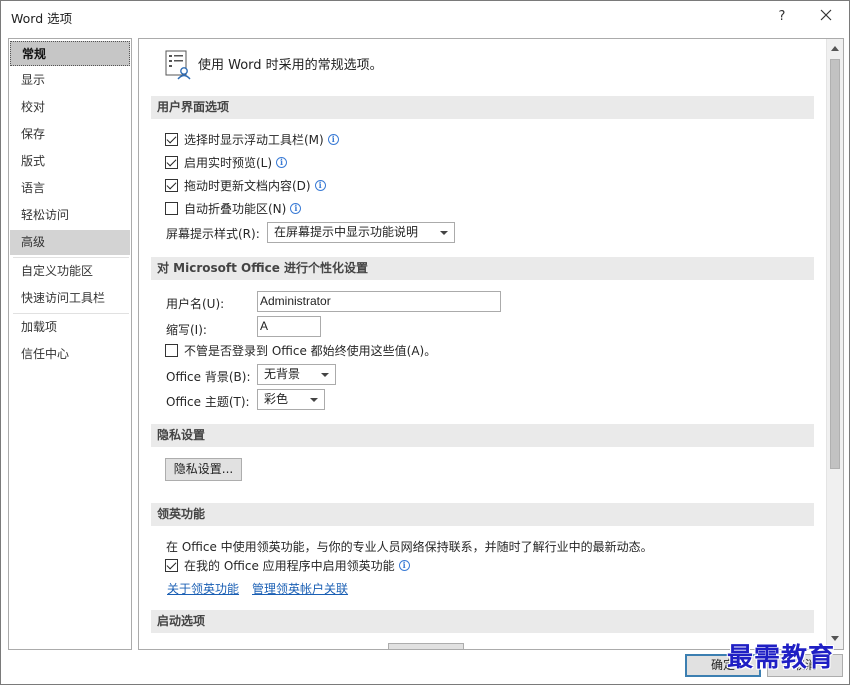 Image resolution: width=850 pixels, height=685 pixels. I want to click on username-field: Administrator, so click(379, 301).